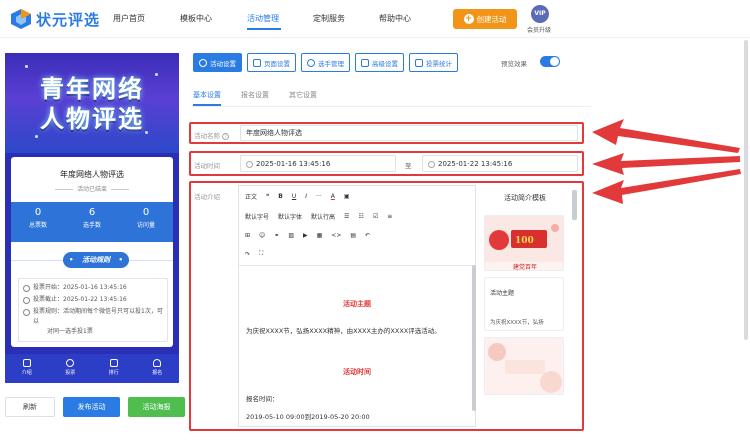 Image resolution: width=750 pixels, height=446 pixels. I want to click on content-paragraph: 2019-05-10 09:00到2019-05-20 20:00, so click(308, 417).